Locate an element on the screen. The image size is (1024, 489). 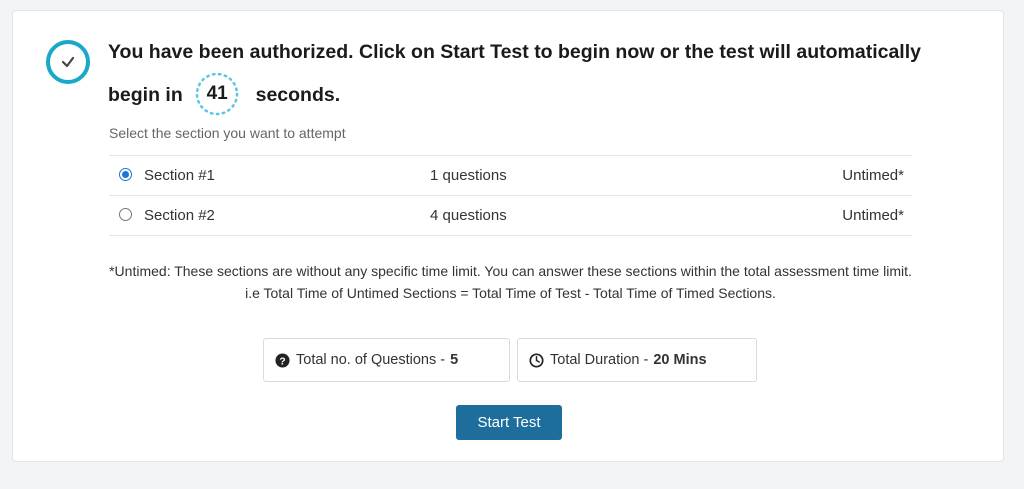
total-questions-label: Total no. of Questions - is located at coordinates (371, 360).